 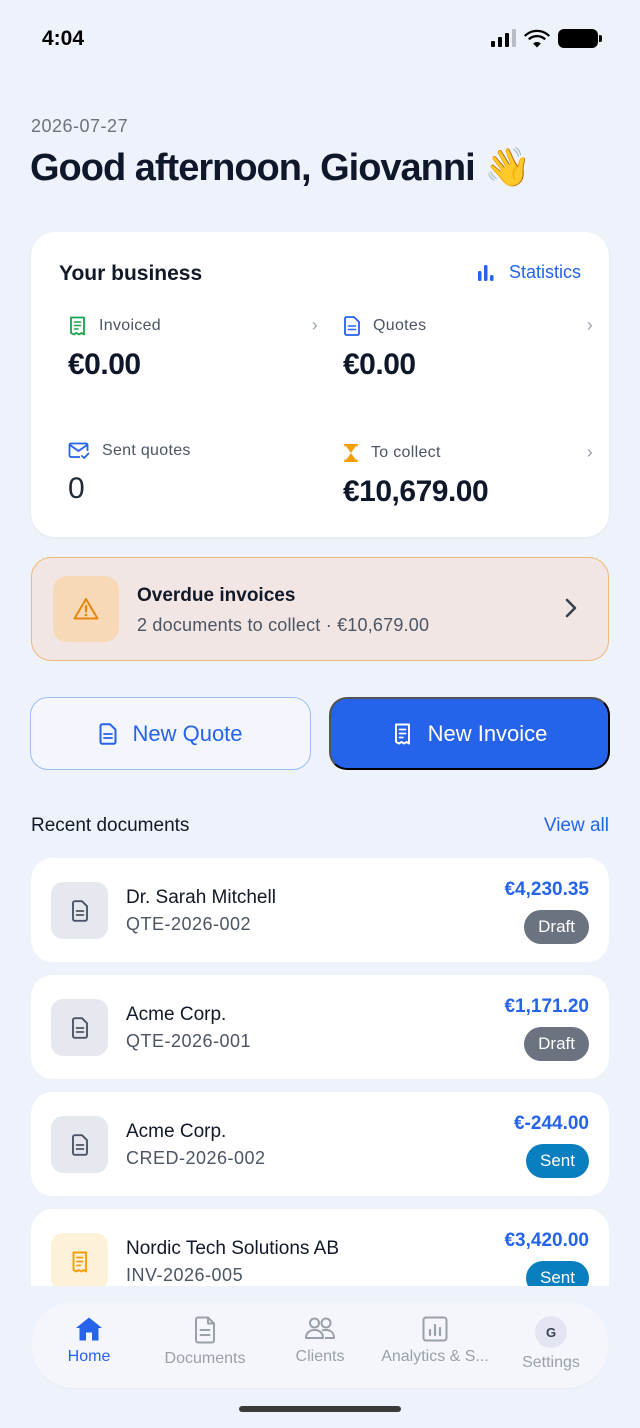 I want to click on nav-home-label: Home, so click(x=89, y=1356).